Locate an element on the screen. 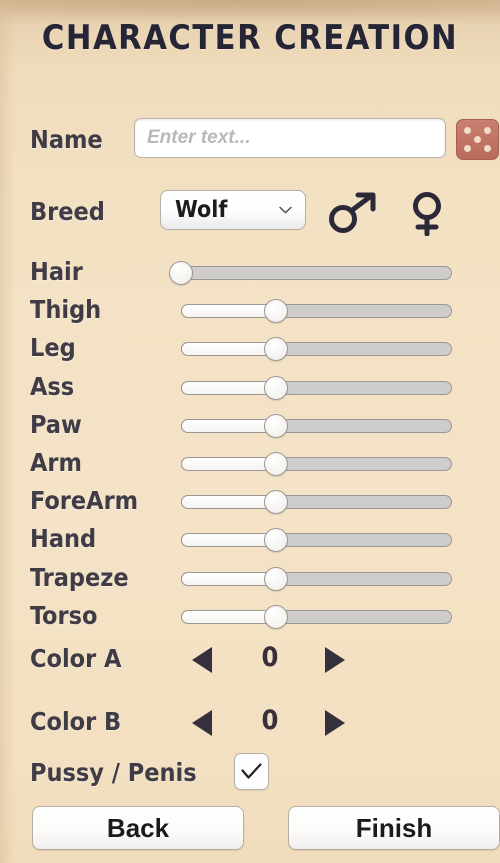  slider-track-leg is located at coordinates (316, 349).